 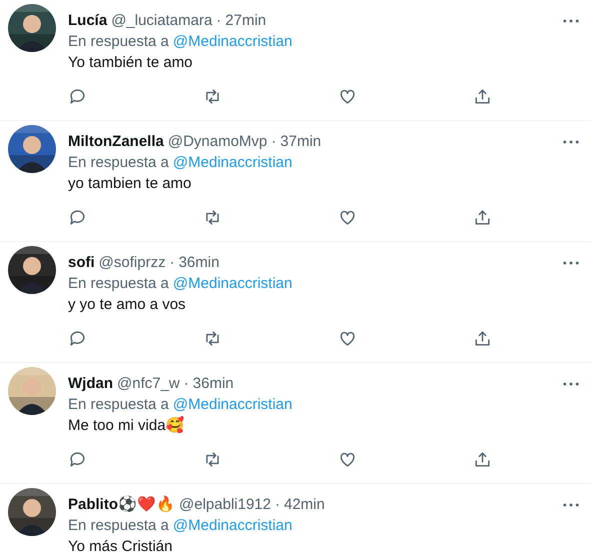 What do you see at coordinates (90, 383) in the screenshot?
I see `user-name: Wjdan` at bounding box center [90, 383].